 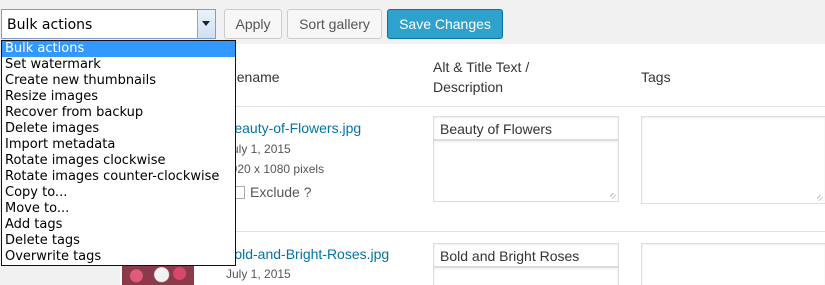 What do you see at coordinates (526, 128) in the screenshot?
I see `row-1-alt-text-input: Beauty of Flowers` at bounding box center [526, 128].